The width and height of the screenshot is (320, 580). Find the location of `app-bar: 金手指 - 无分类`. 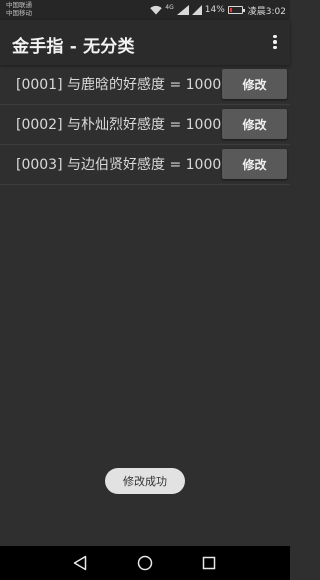

app-bar: 金手指 - 无分类 is located at coordinates (145, 42).